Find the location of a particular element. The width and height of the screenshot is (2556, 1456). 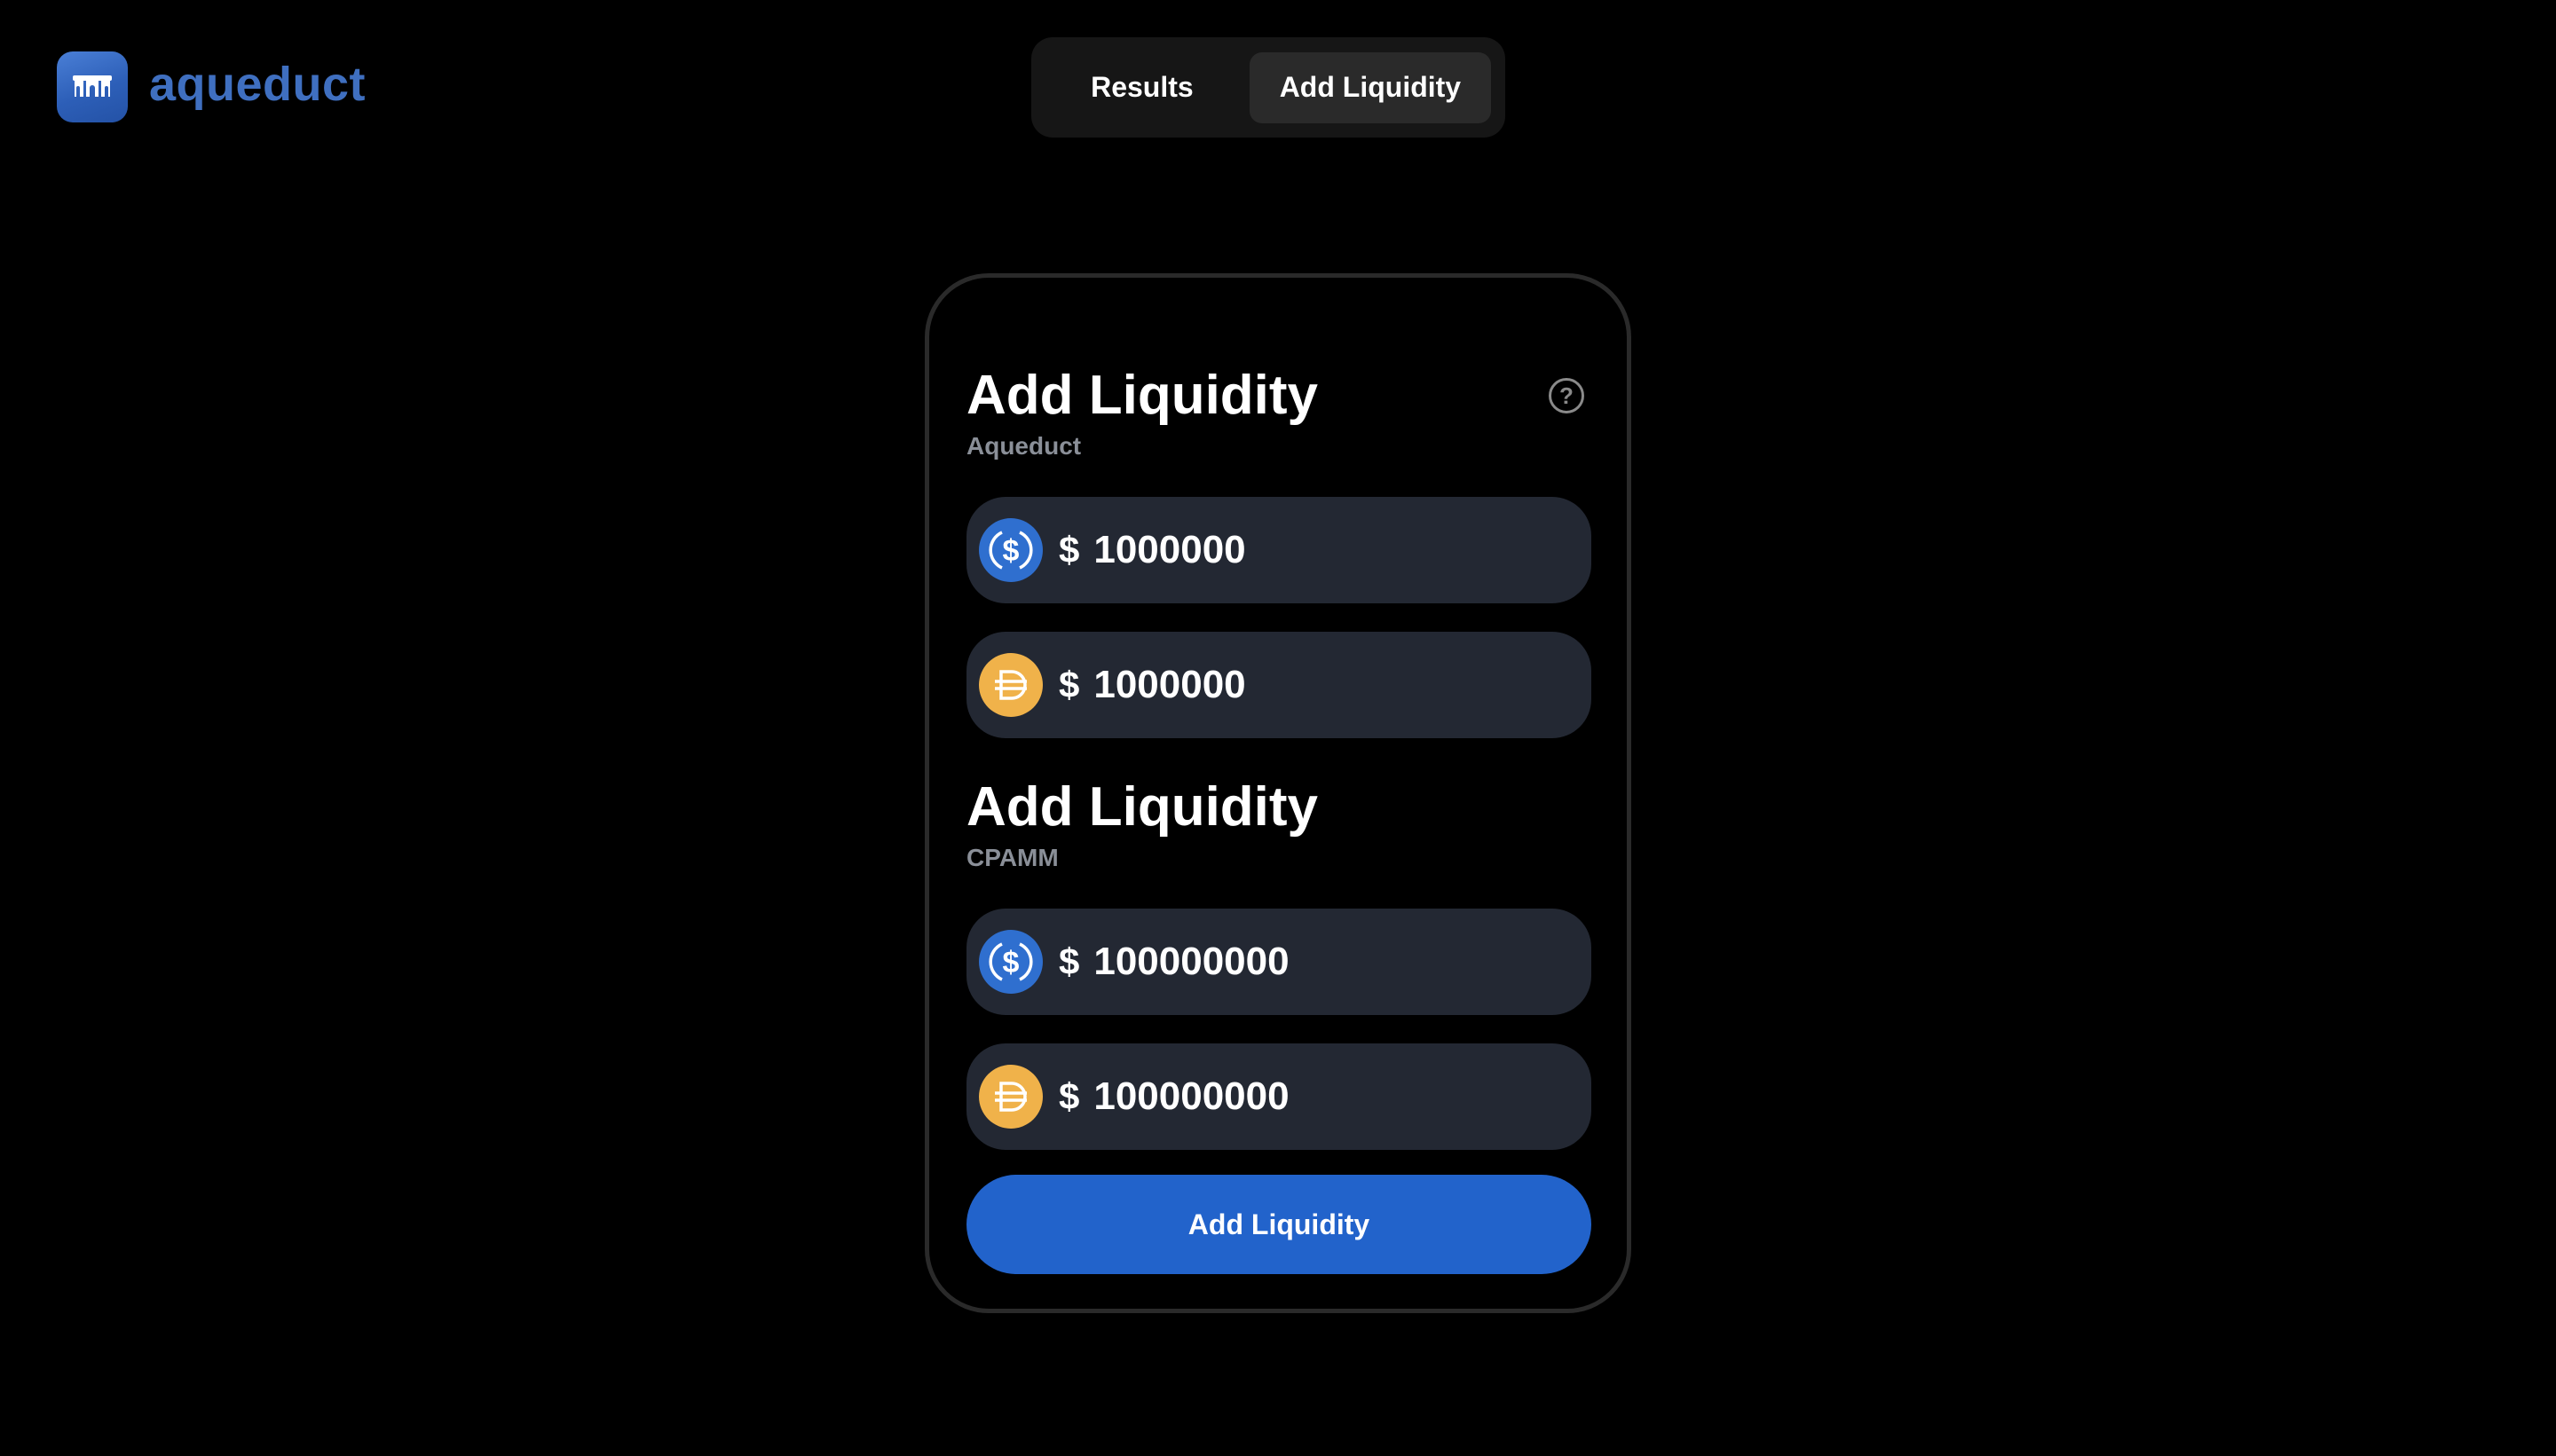

add-liquidity-button: Add Liquidity is located at coordinates (1278, 1224).